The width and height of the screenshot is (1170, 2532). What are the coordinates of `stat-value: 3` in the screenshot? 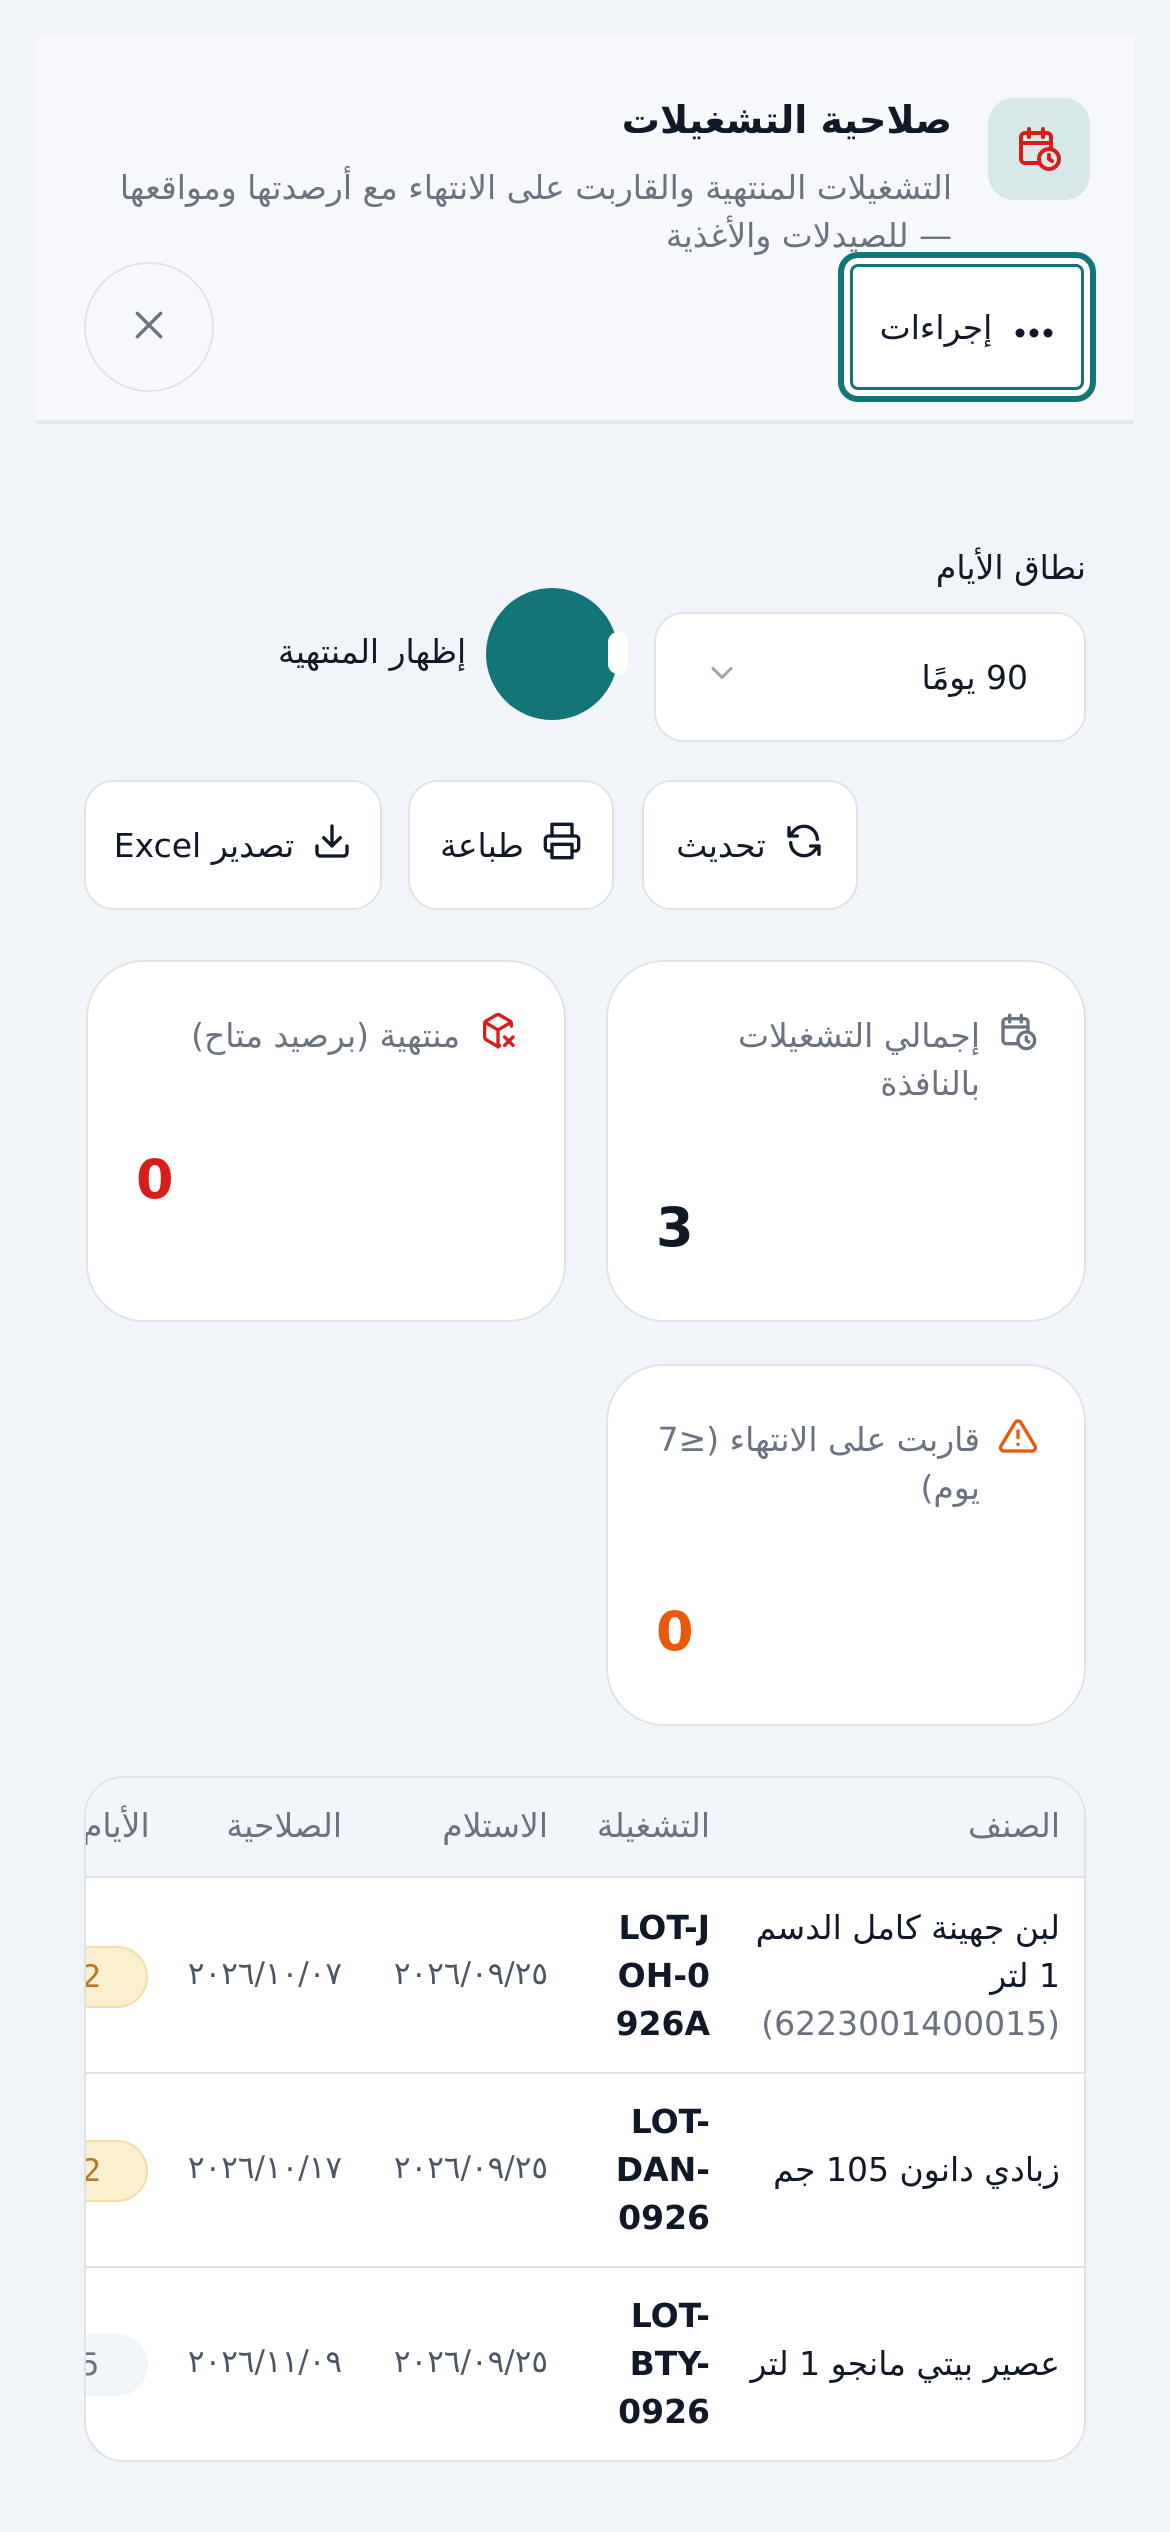 It's located at (675, 1227).